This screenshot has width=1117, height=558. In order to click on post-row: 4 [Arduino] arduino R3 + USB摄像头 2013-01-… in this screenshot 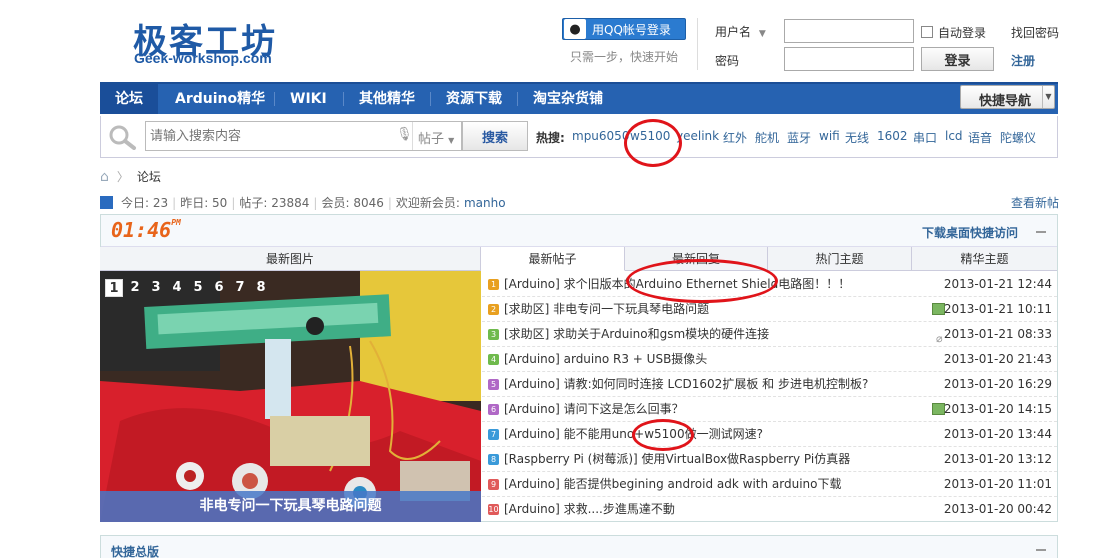, I will do `click(769, 359)`.